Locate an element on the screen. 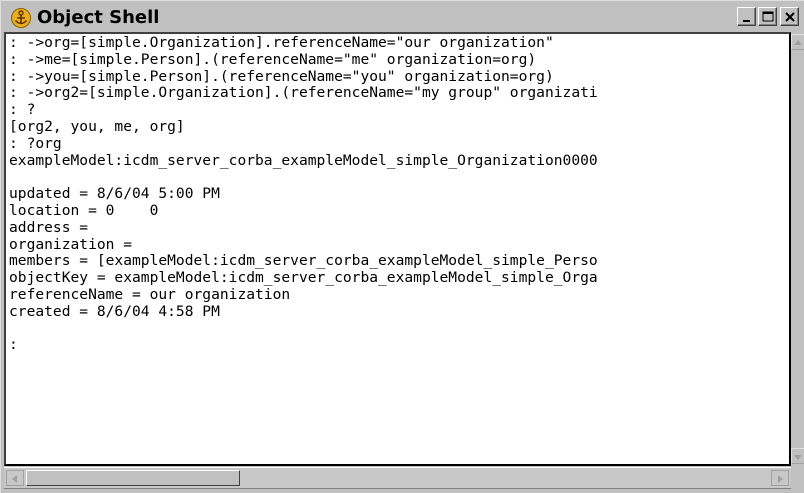 This screenshot has height=493, width=804. chevron-left-icon is located at coordinates (14, 479).